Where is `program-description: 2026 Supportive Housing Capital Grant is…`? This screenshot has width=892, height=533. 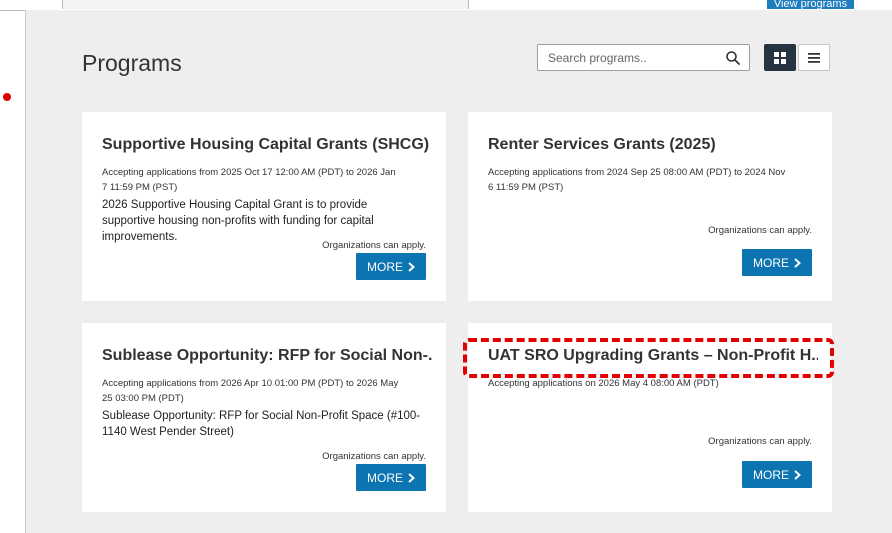
program-description: 2026 Supportive Housing Capital Grant is… is located at coordinates (238, 221).